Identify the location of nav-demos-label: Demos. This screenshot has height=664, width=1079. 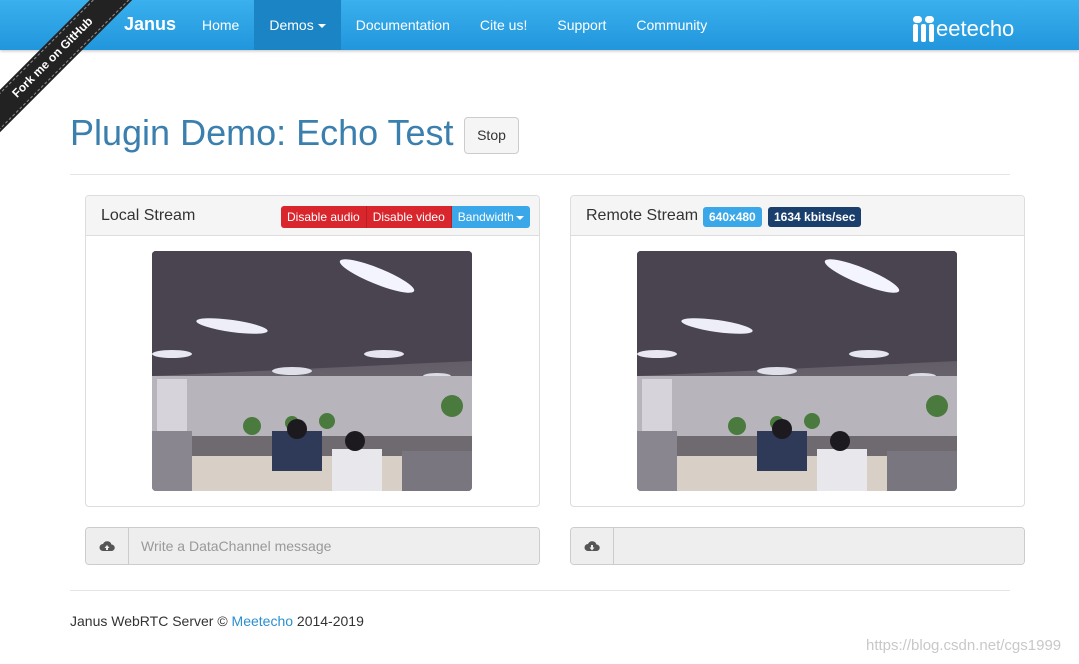
(291, 25).